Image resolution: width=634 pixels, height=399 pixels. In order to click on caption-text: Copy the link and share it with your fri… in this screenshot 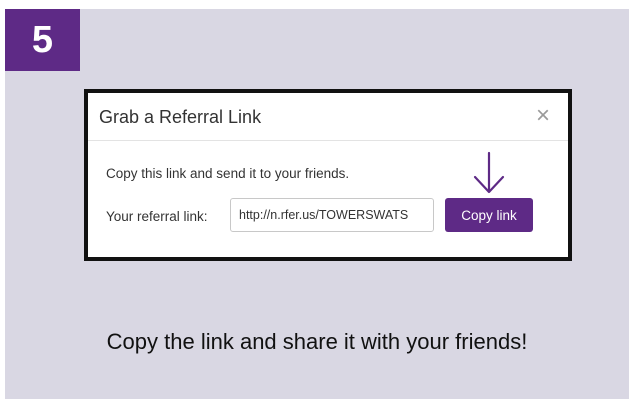, I will do `click(317, 341)`.